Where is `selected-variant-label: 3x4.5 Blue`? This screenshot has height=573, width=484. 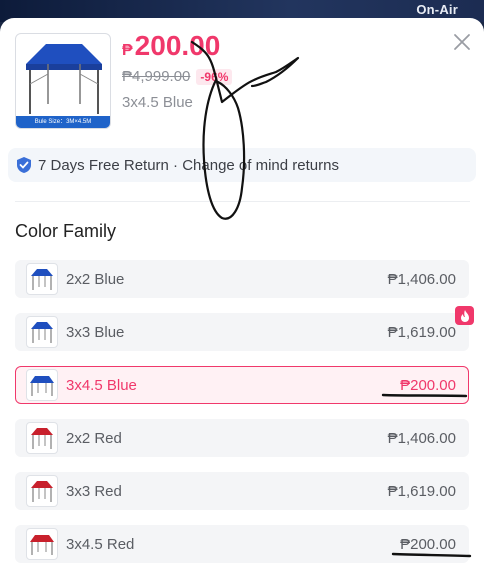
selected-variant-label: 3x4.5 Blue is located at coordinates (157, 102).